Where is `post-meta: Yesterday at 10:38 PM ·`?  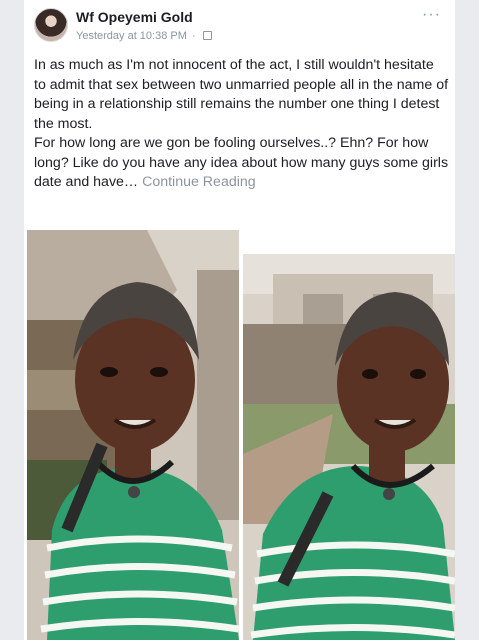 post-meta: Yesterday at 10:38 PM · is located at coordinates (144, 36).